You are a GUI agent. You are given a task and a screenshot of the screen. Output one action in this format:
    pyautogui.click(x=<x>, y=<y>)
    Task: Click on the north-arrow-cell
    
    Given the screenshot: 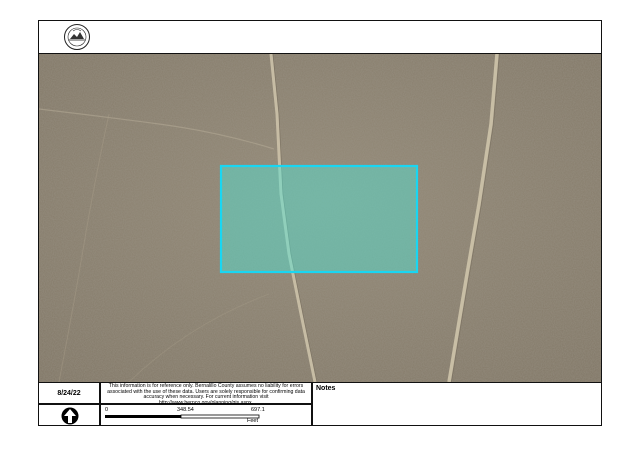 What is the action you would take?
    pyautogui.click(x=69, y=415)
    